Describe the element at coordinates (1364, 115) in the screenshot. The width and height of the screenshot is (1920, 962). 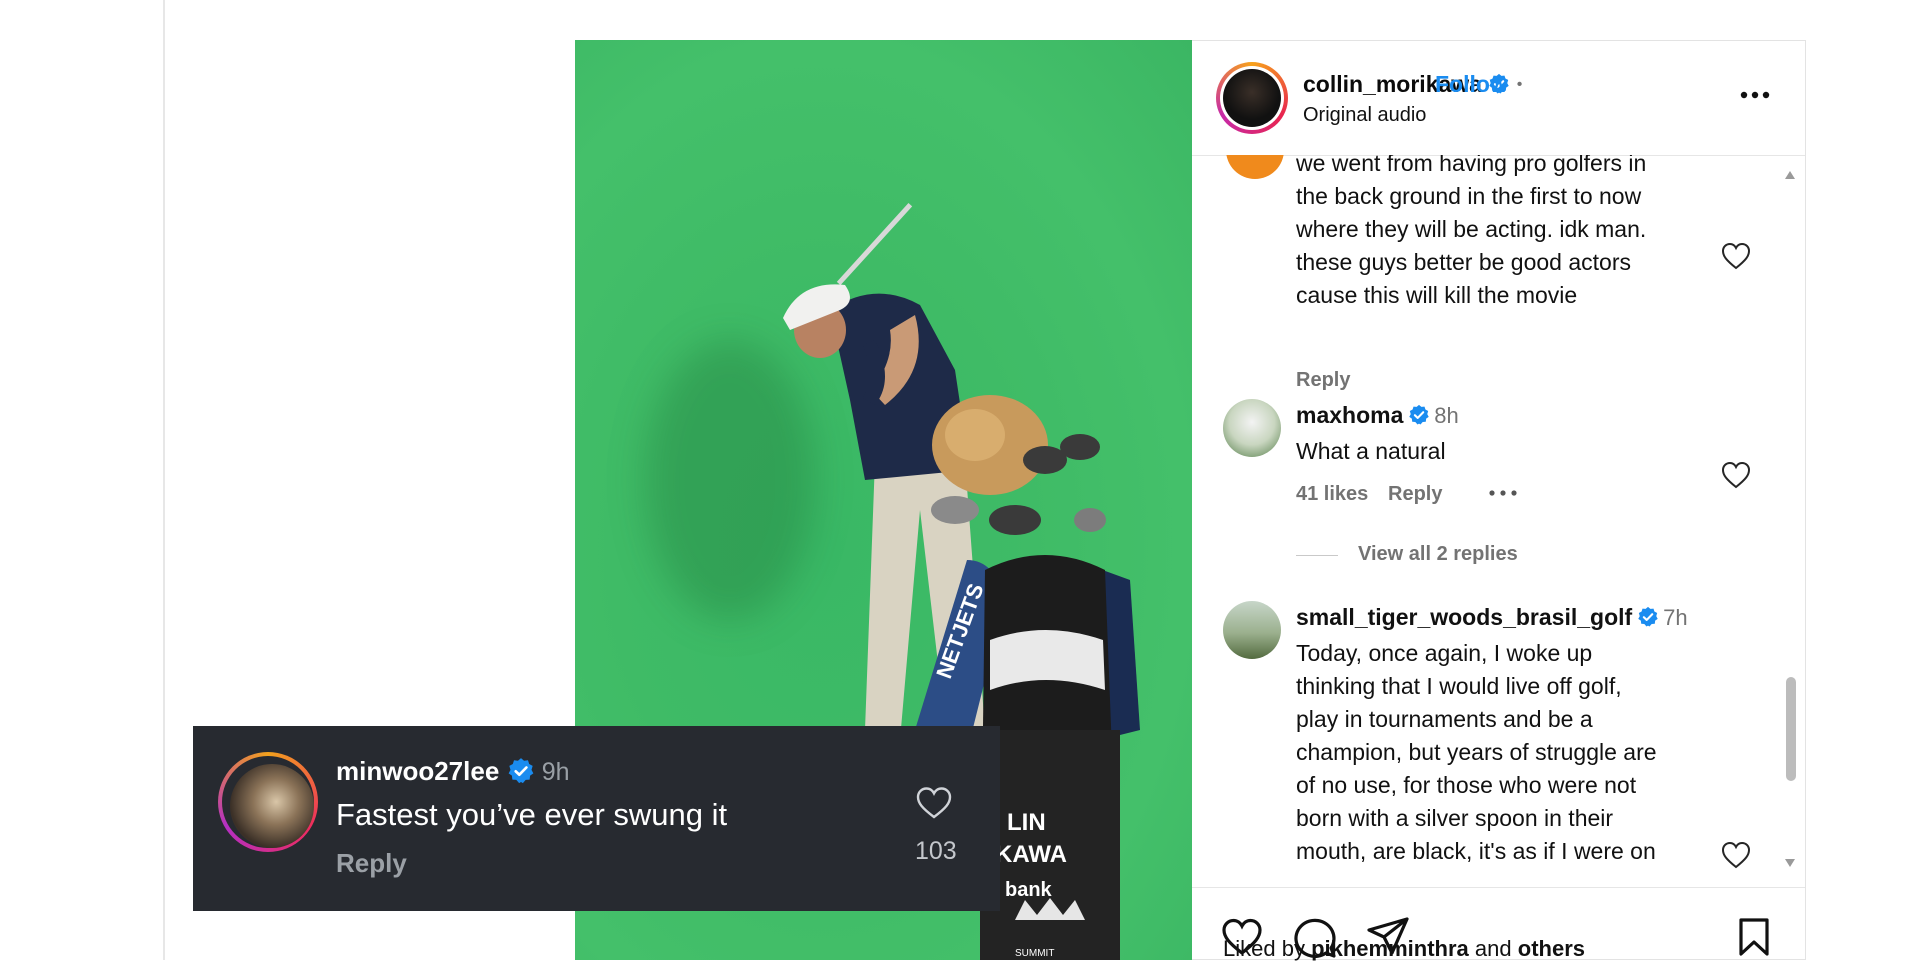
I see `audio-label: Original audio` at that location.